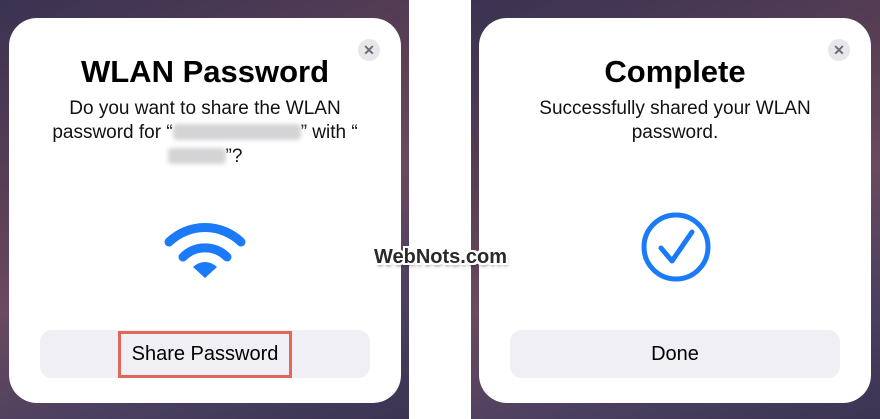 The width and height of the screenshot is (880, 419). Describe the element at coordinates (440, 209) in the screenshot. I see `divider` at that location.